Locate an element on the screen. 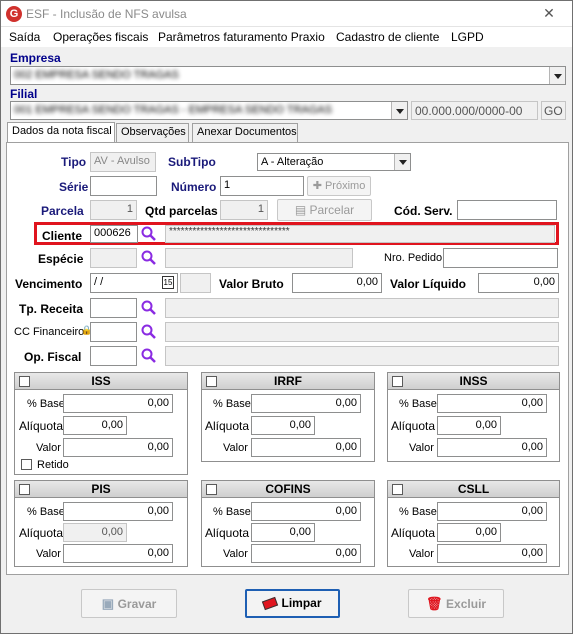 The image size is (573, 634). op-fiscal-label: Op. Fiscal is located at coordinates (53, 357).